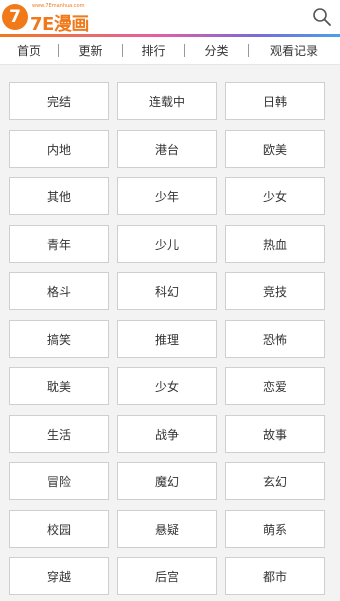 This screenshot has height=601, width=340. Describe the element at coordinates (322, 17) in the screenshot. I see `search-icon` at that location.